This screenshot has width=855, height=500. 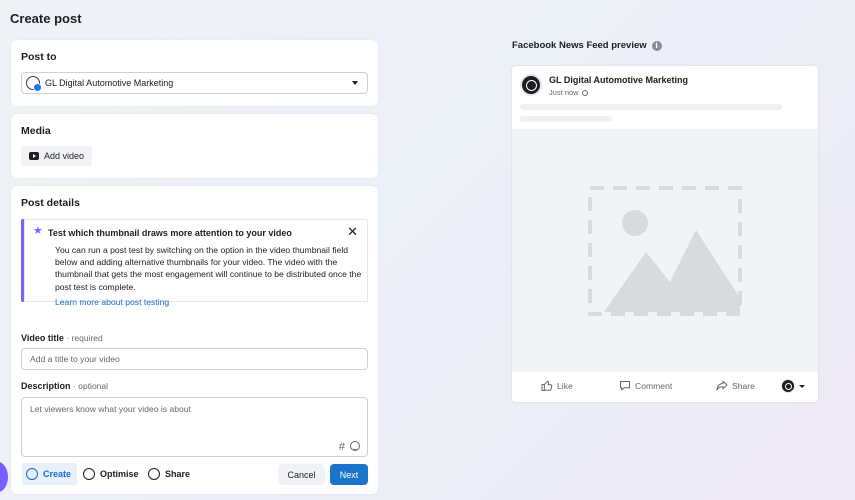 What do you see at coordinates (342, 447) in the screenshot?
I see `hashtag-icon: #` at bounding box center [342, 447].